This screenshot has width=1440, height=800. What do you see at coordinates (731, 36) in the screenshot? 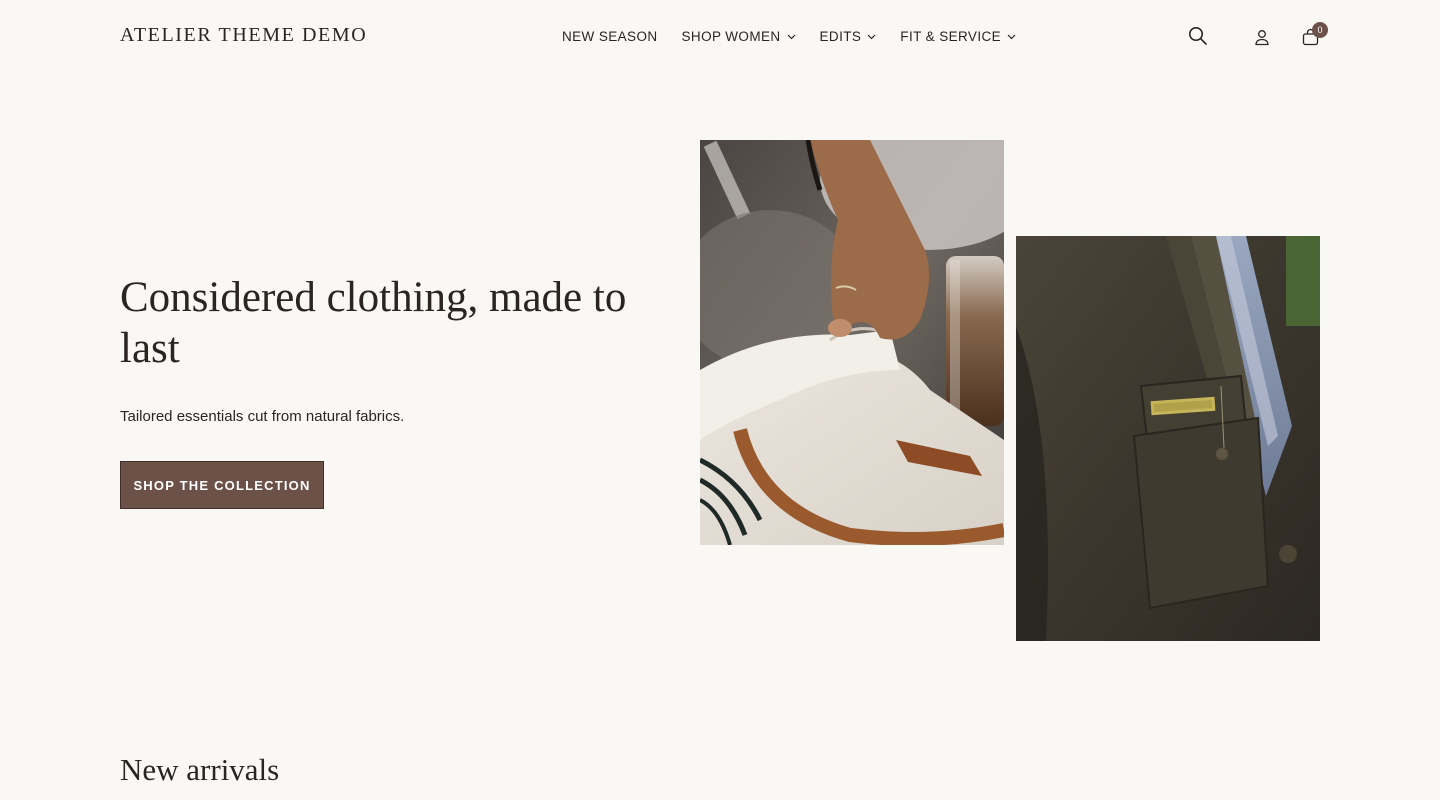
I see `nav-item-label: SHOP WOMEN` at bounding box center [731, 36].